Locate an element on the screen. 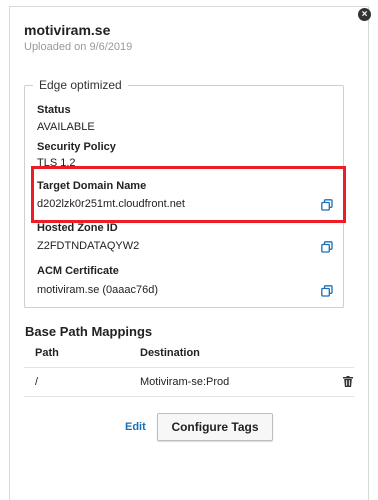 This screenshot has height=500, width=378. destination-column-header: Destination is located at coordinates (170, 353).